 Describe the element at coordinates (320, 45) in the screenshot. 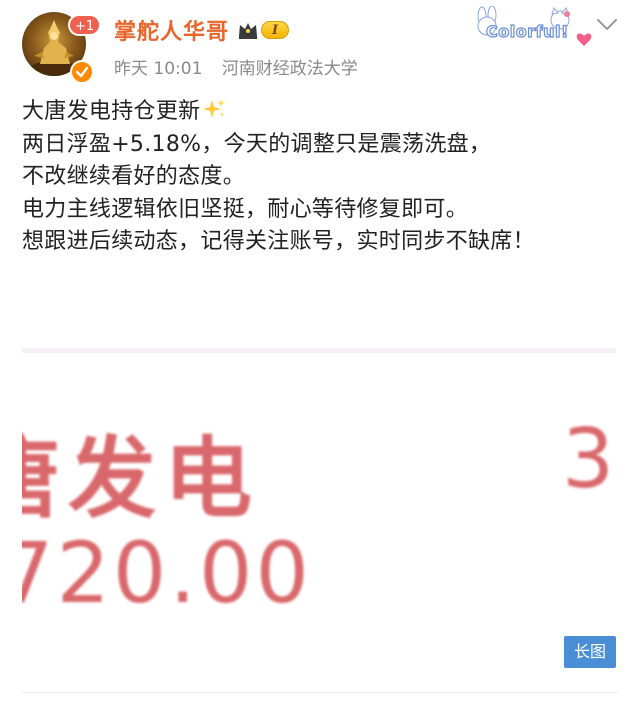

I see `post-header: +1 掌舵人华哥 I 昨天 10:01 河南财经政法大学 Colorful!` at that location.